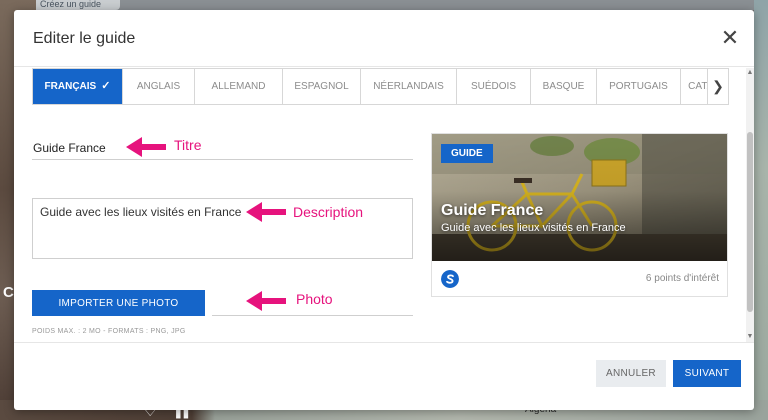  I want to click on import-photo-button: IMPORTER UNE PHOTO, so click(118, 303).